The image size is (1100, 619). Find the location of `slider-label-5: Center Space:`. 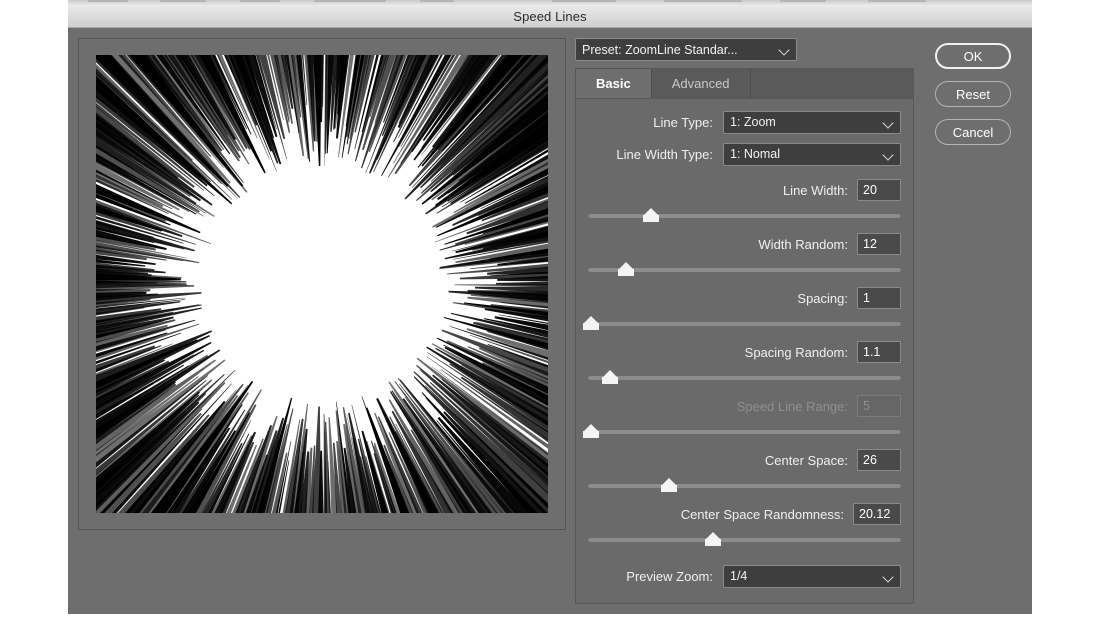

slider-label-5: Center Space: is located at coordinates (806, 460).